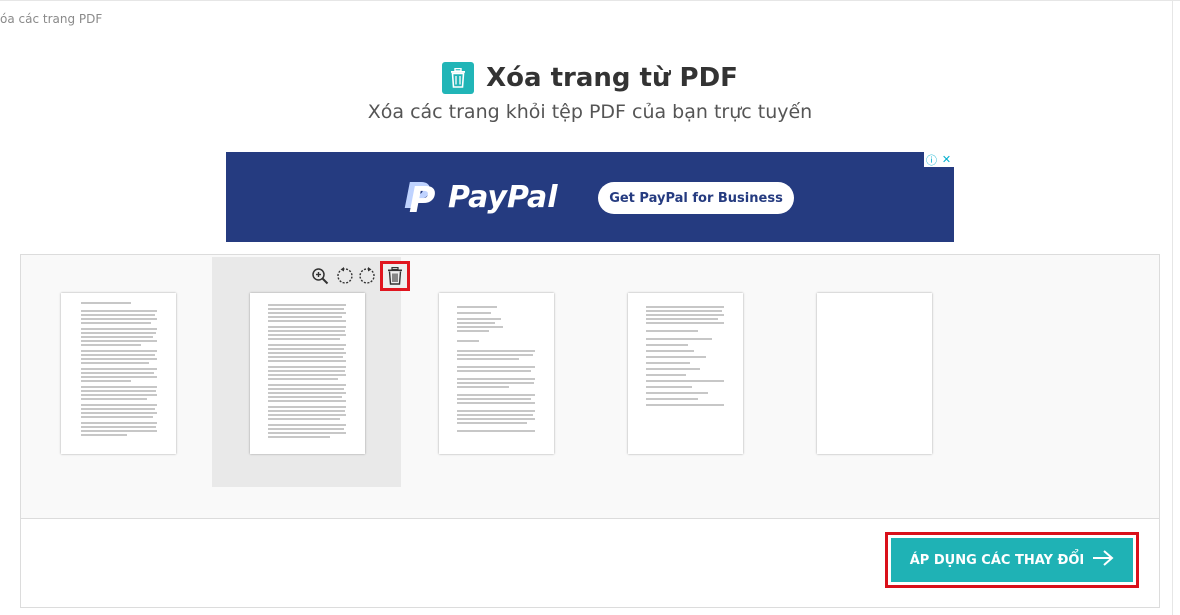  I want to click on ad-brand: PayPal, so click(503, 197).